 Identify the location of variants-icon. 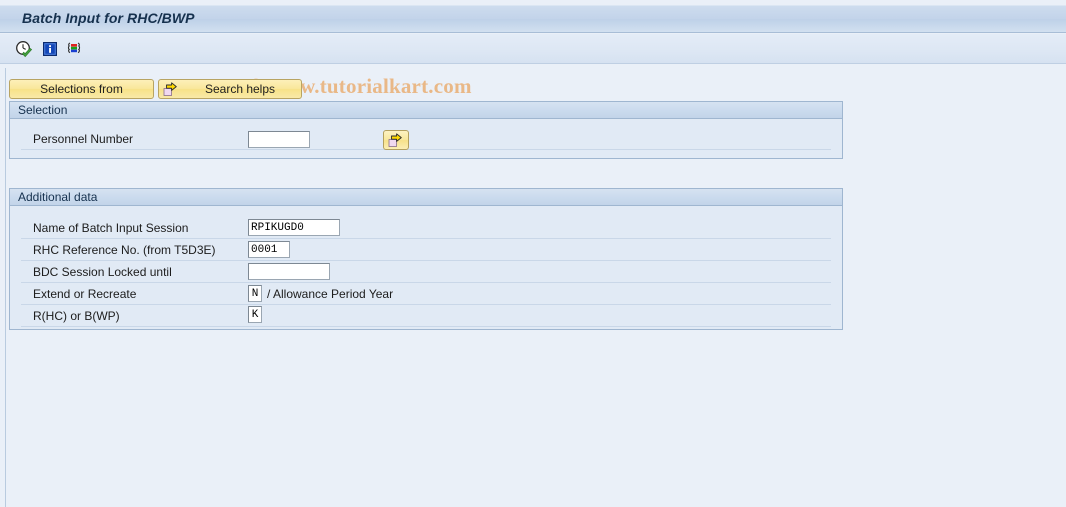
(74, 49).